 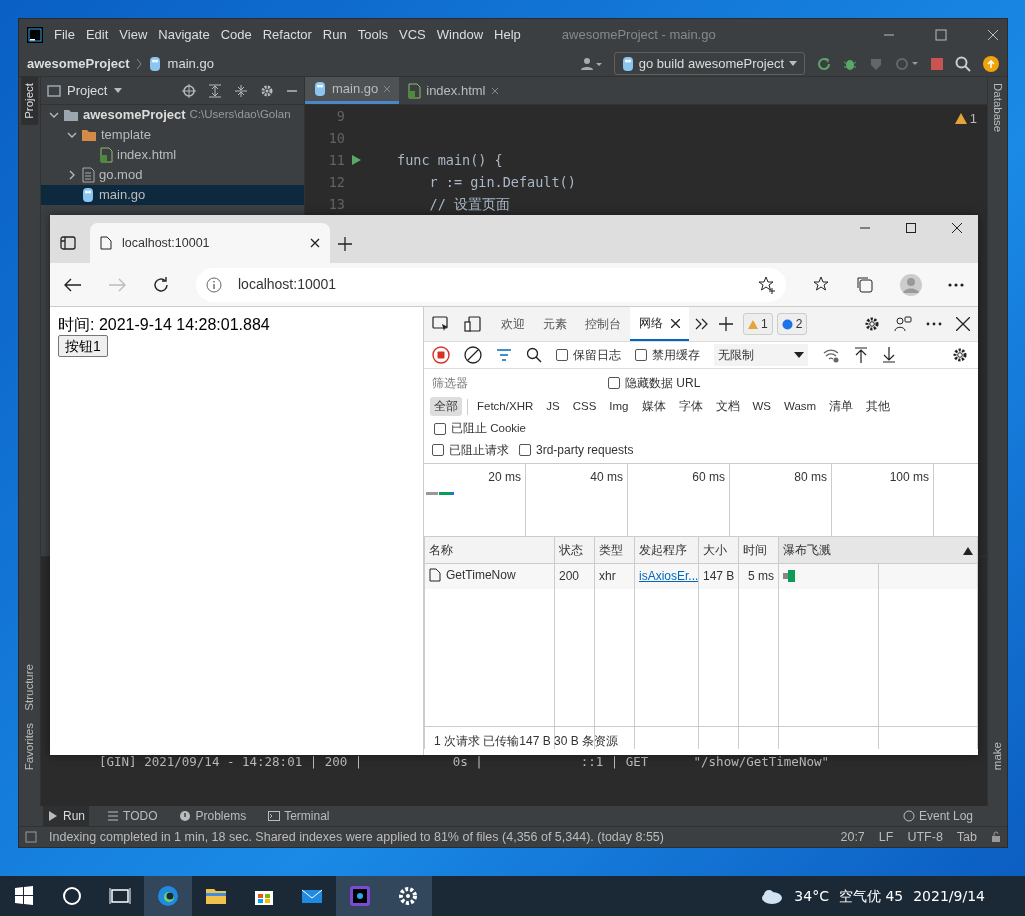 What do you see at coordinates (727, 406) in the screenshot?
I see `type-filter: 文档` at bounding box center [727, 406].